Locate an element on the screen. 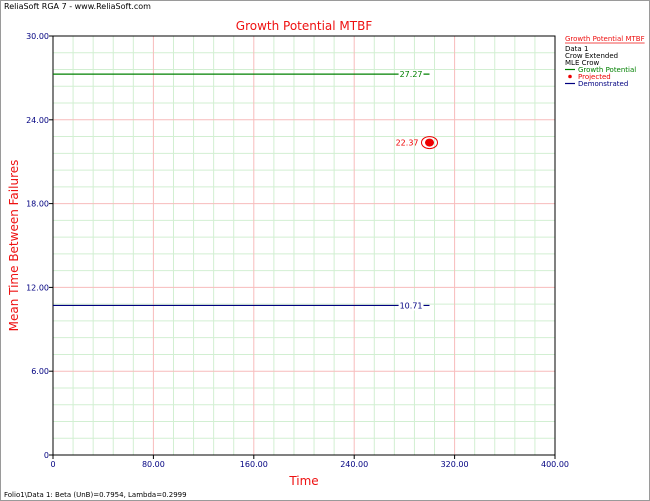 This screenshot has height=501, width=650. x-tick-label: 400.00 is located at coordinates (555, 464).